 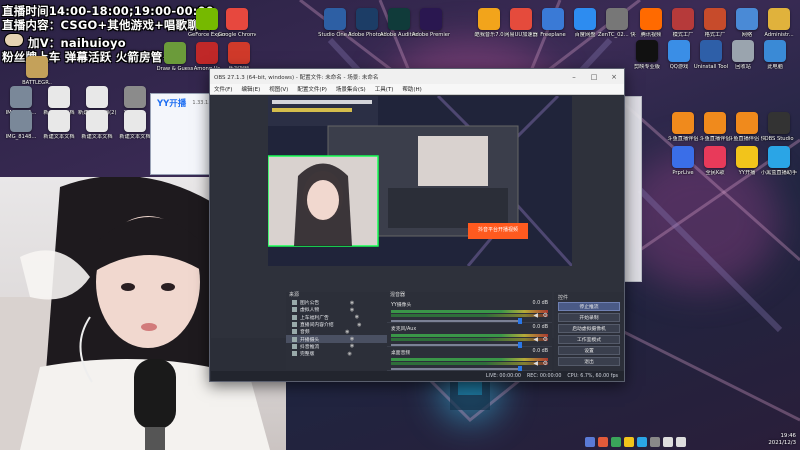 What do you see at coordinates (589, 361) in the screenshot?
I see `control-button: 退出` at bounding box center [589, 361].